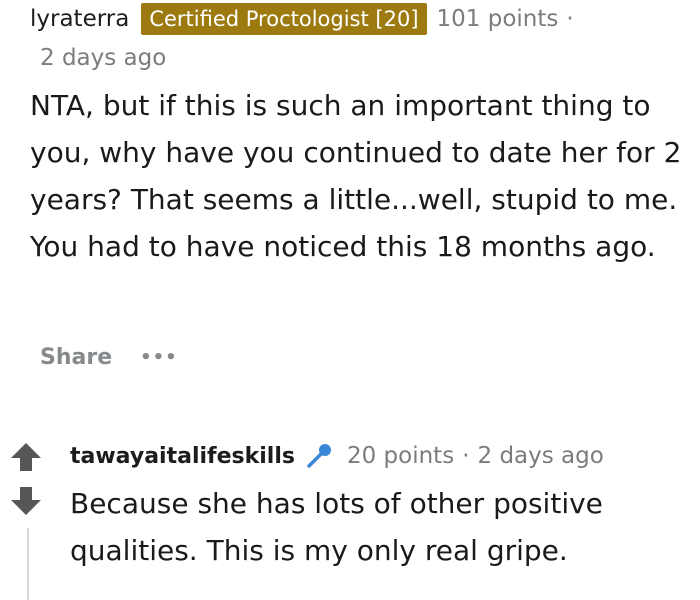 The width and height of the screenshot is (700, 600). I want to click on reply-timestamp: 2 days ago, so click(540, 456).